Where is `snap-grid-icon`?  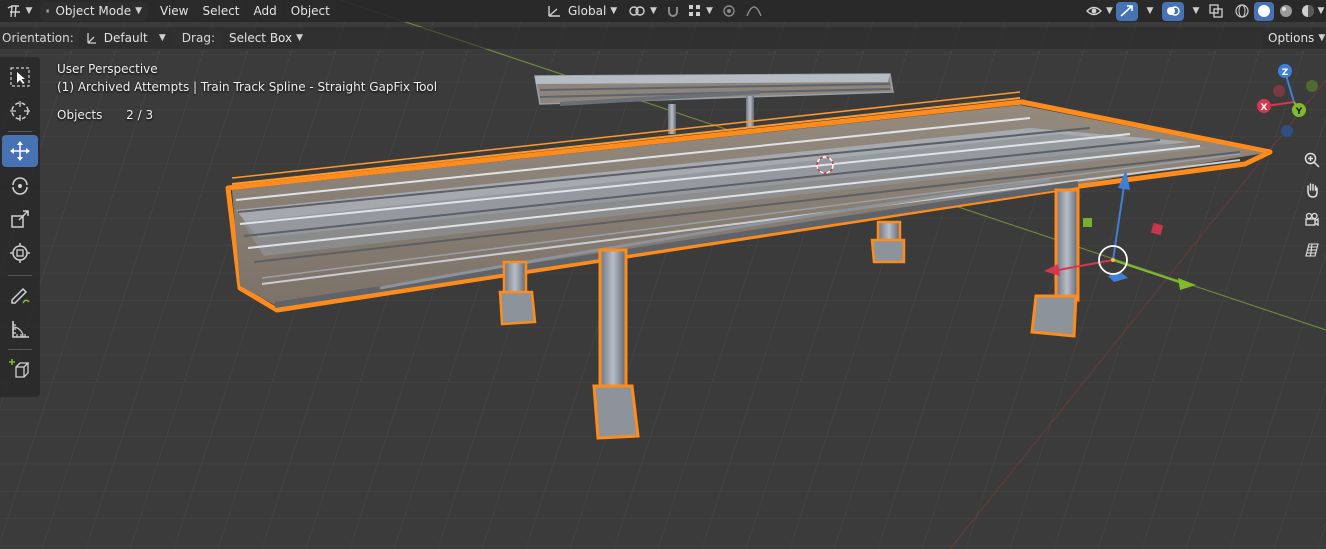 snap-grid-icon is located at coordinates (694, 10).